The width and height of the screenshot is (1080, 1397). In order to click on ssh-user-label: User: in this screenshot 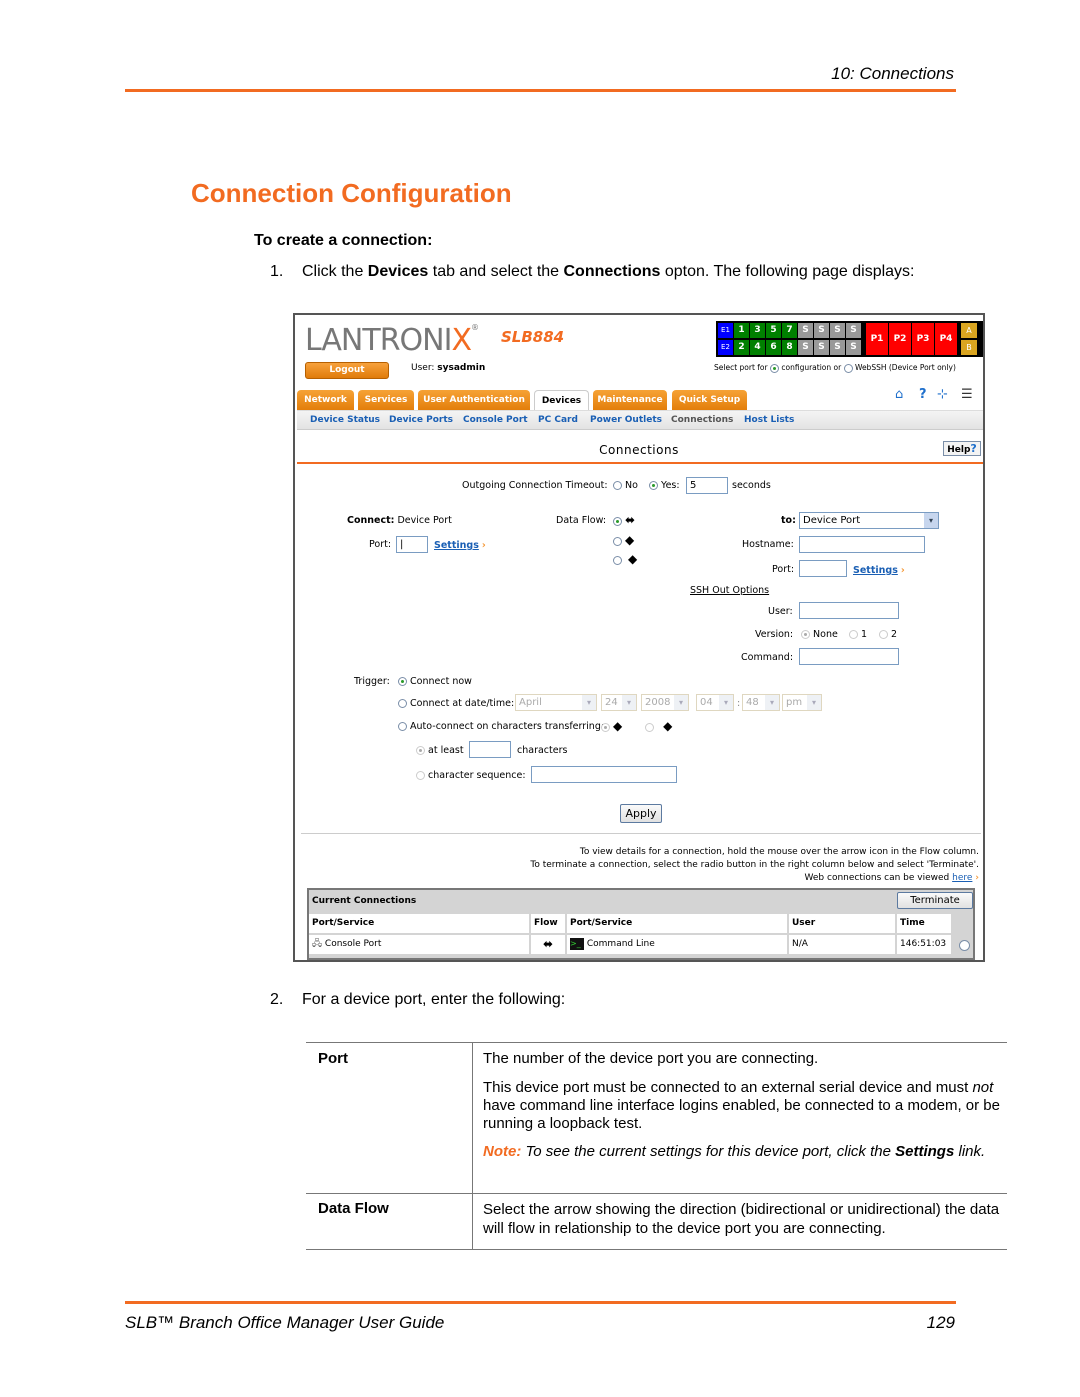, I will do `click(780, 611)`.